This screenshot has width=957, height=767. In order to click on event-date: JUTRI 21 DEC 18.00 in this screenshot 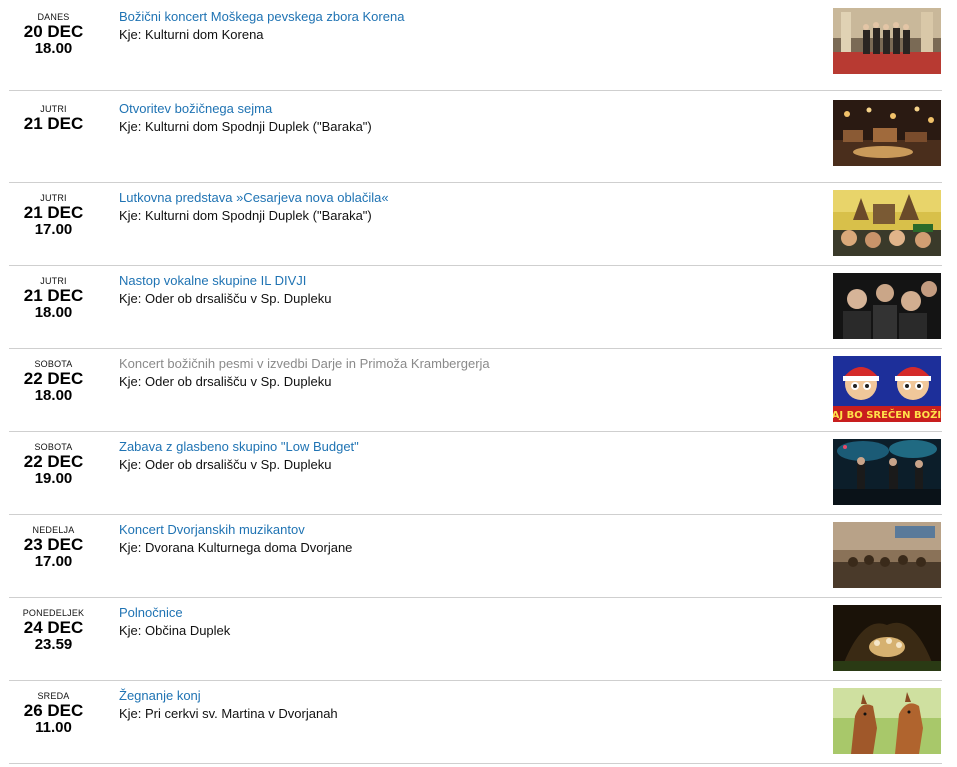, I will do `click(53, 294)`.